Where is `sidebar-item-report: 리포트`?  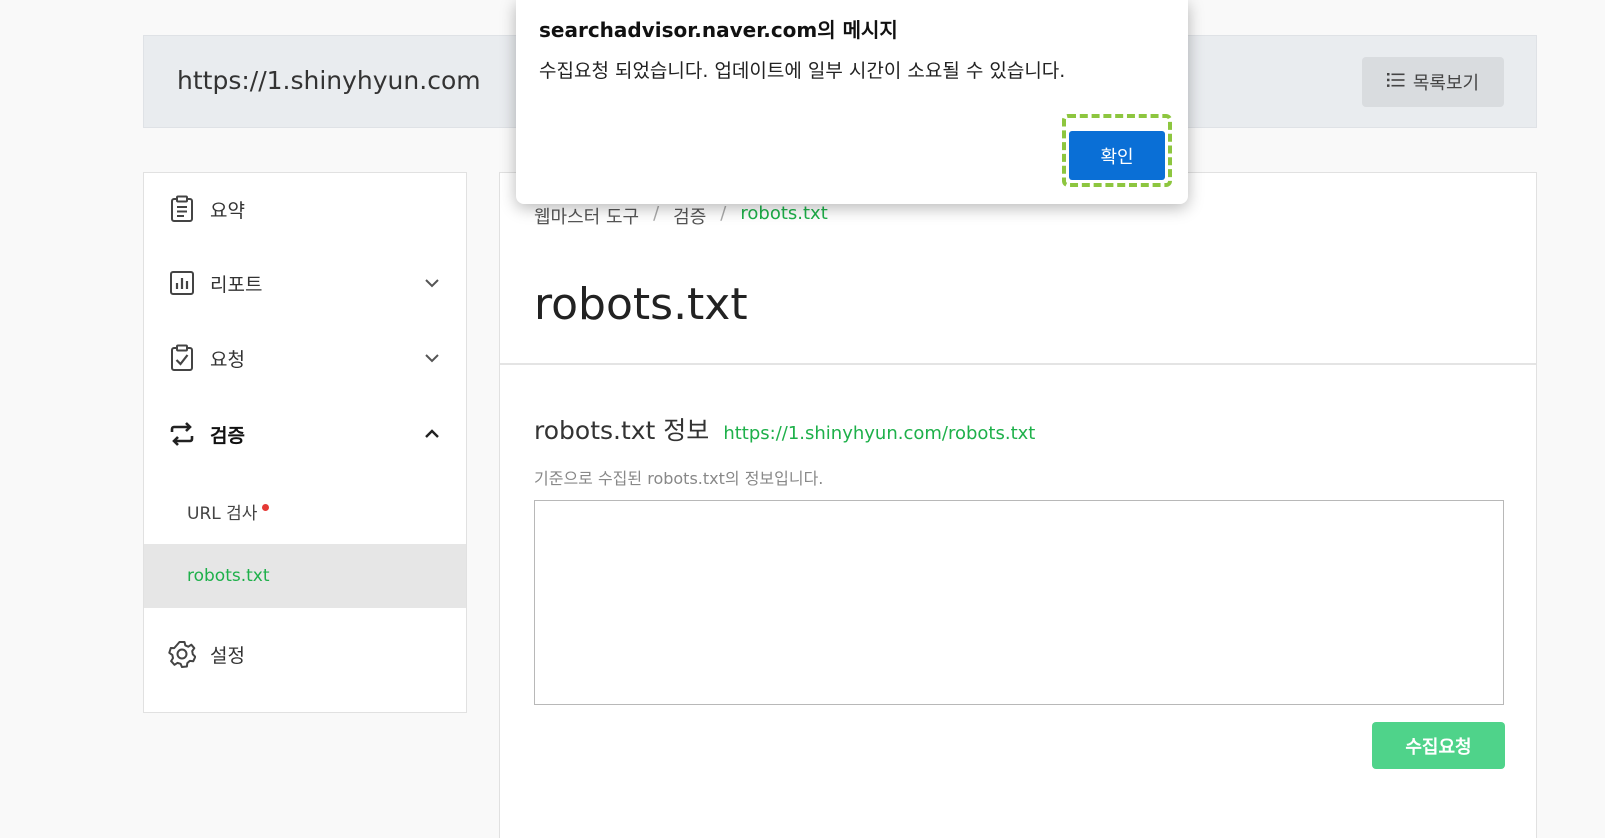
sidebar-item-report: 리포트 is located at coordinates (305, 283).